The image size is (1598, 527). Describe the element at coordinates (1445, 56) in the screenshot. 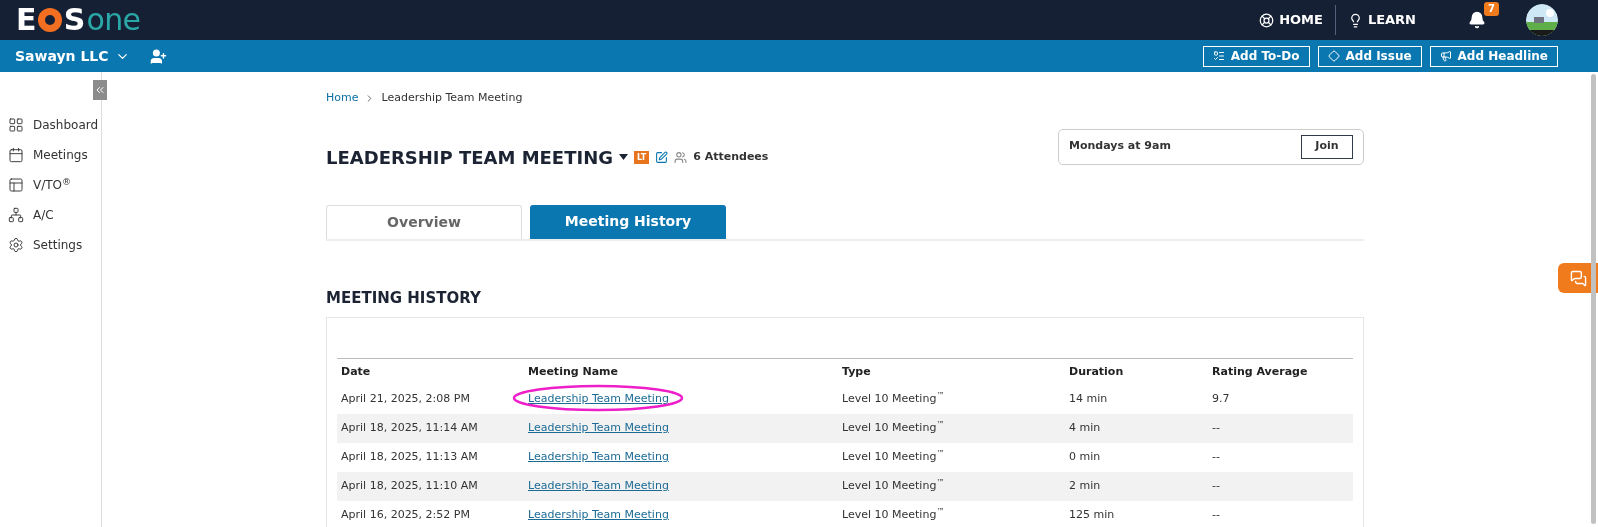

I see `megaphone-icon` at that location.